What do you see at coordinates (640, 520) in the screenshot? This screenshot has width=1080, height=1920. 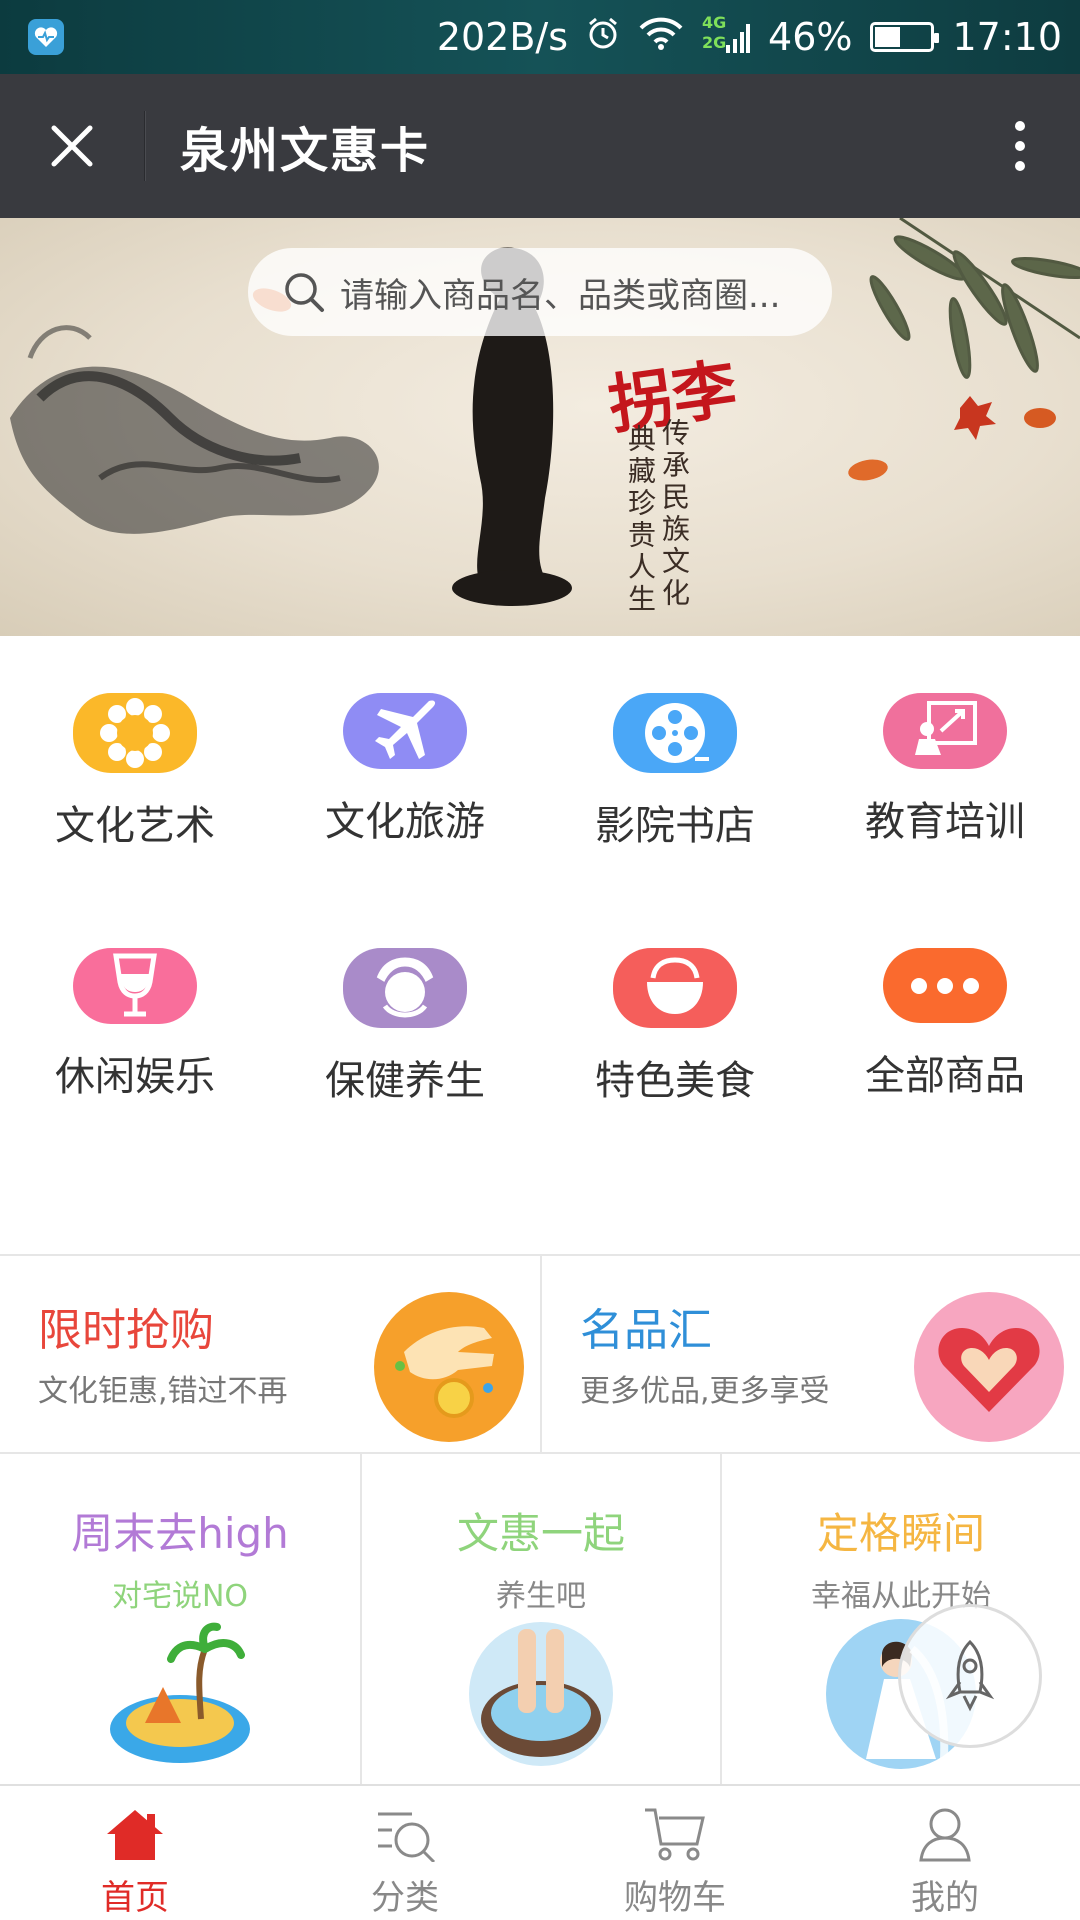 I see `banner-slogan-2: 典藏珍贵人生` at bounding box center [640, 520].